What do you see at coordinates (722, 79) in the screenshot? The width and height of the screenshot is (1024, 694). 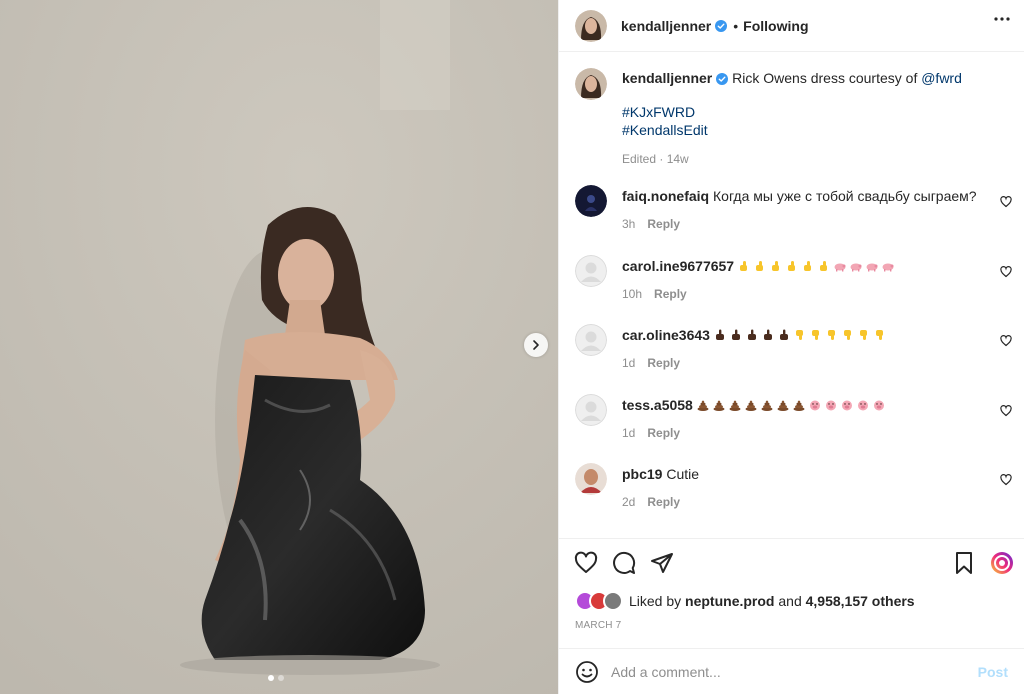 I see `verified-badge-icon` at bounding box center [722, 79].